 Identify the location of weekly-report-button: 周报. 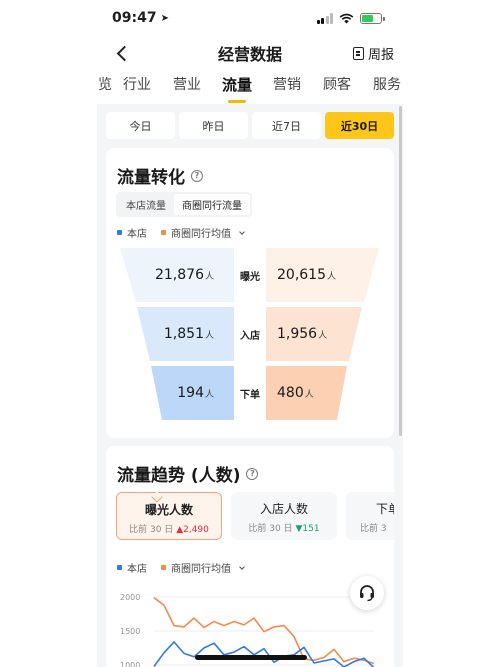
(373, 53).